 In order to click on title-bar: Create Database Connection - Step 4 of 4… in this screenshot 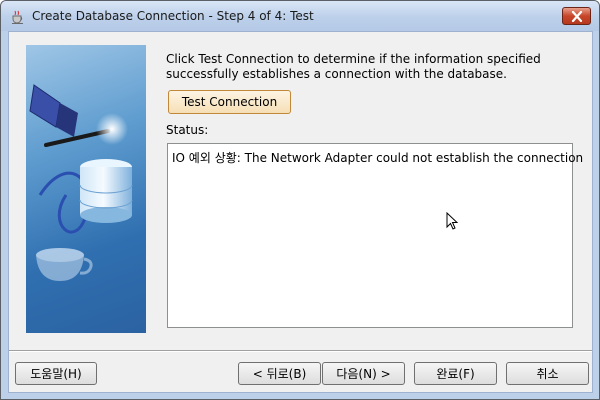, I will do `click(300, 16)`.